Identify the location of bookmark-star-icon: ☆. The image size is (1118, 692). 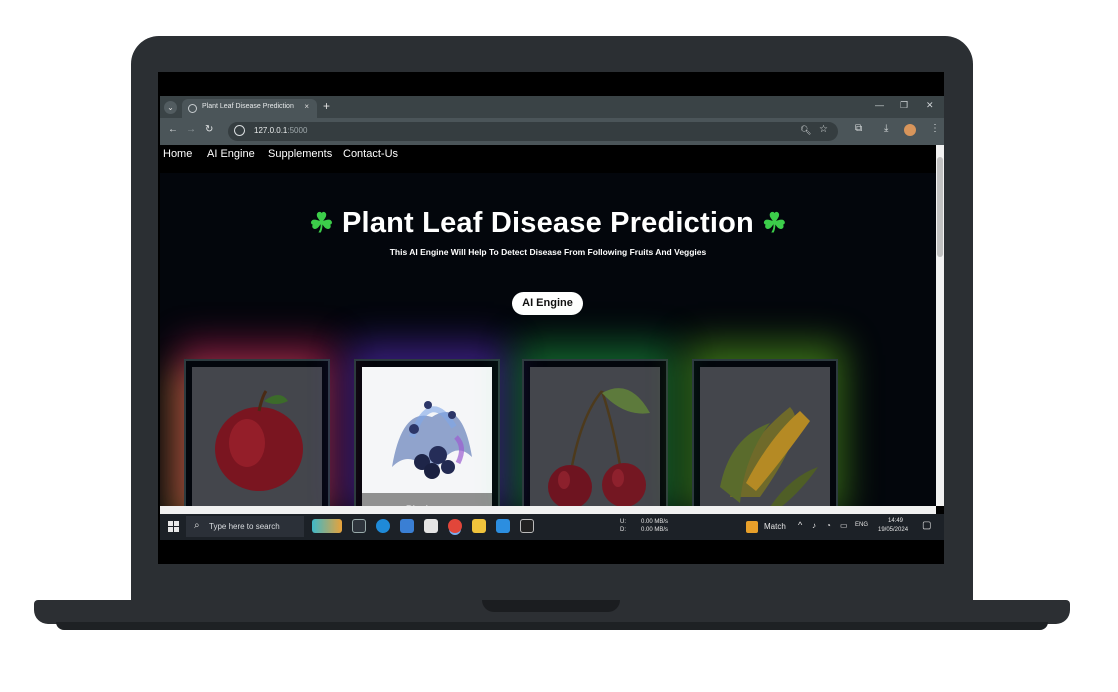
(823, 129).